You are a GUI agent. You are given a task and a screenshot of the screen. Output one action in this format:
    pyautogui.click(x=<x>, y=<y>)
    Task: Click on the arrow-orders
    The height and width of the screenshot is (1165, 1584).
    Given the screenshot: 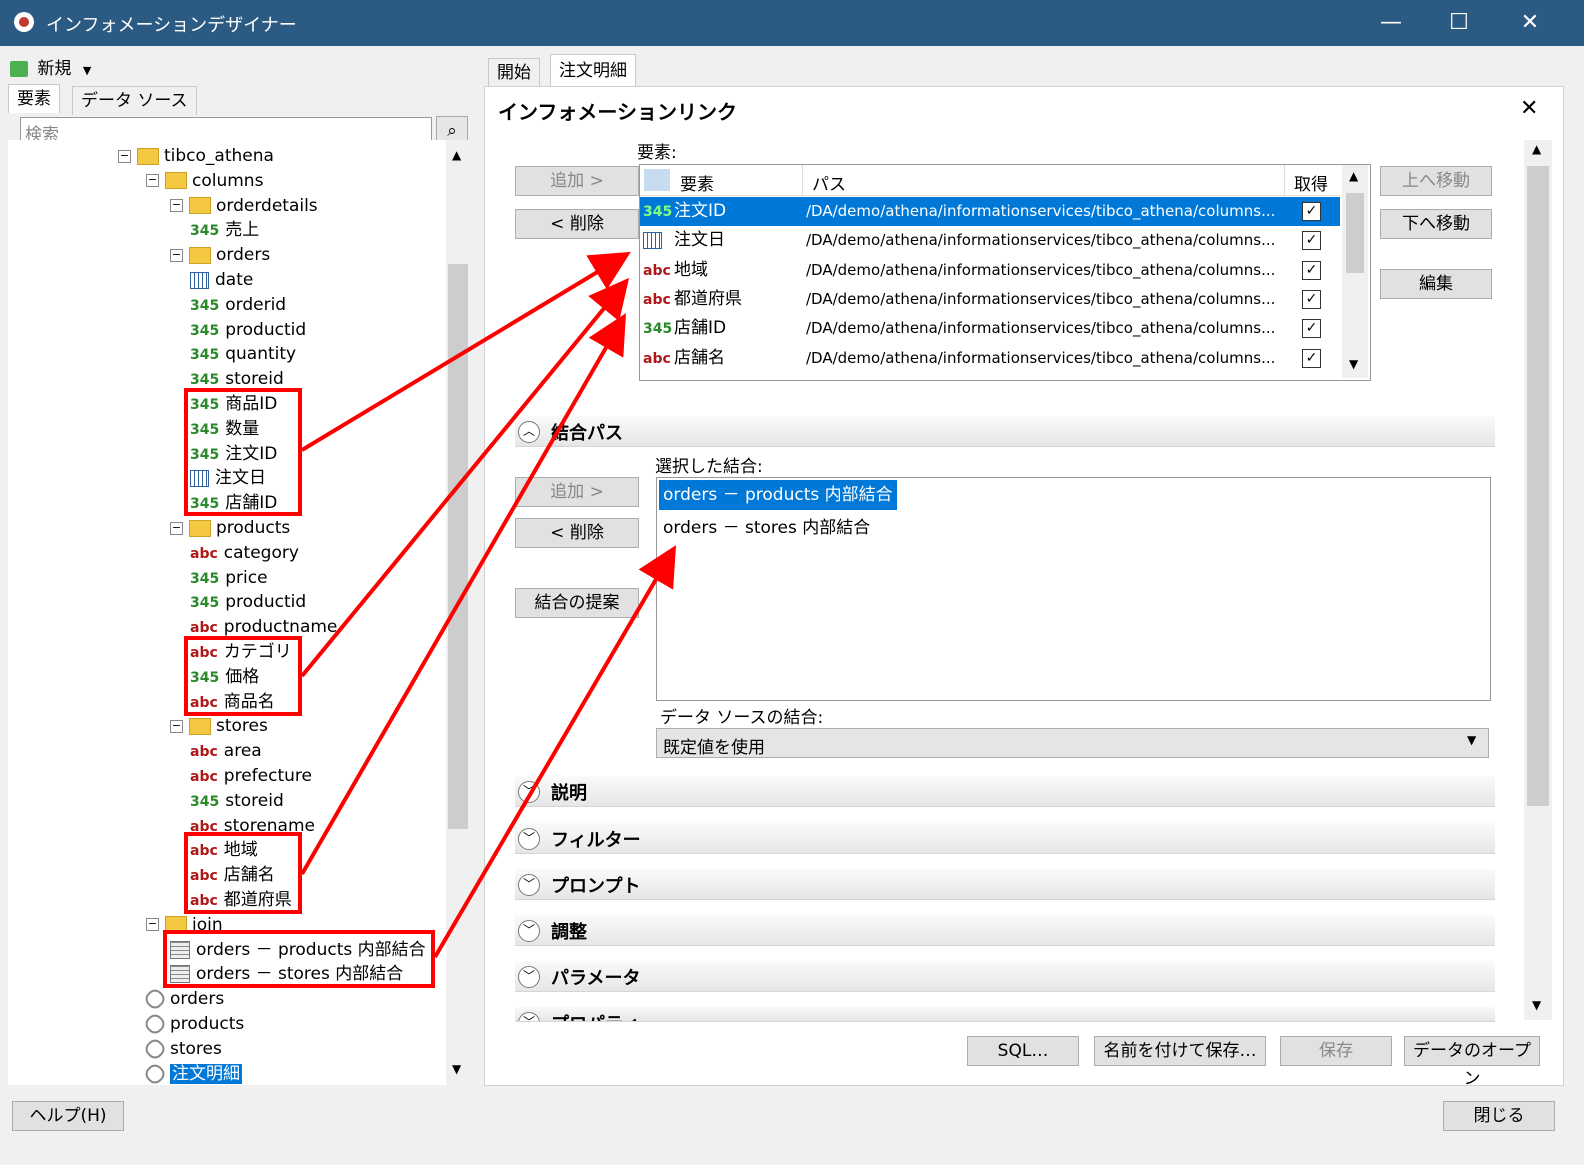 What is the action you would take?
    pyautogui.click(x=465, y=351)
    